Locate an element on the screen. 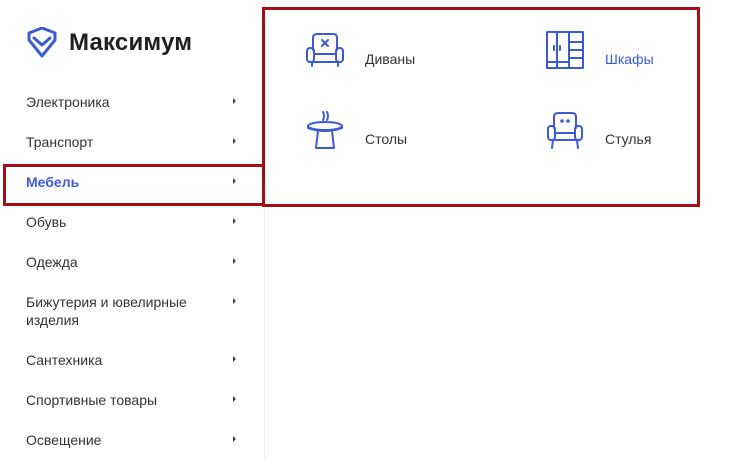 This screenshot has height=461, width=735. armchair-icon is located at coordinates (565, 130).